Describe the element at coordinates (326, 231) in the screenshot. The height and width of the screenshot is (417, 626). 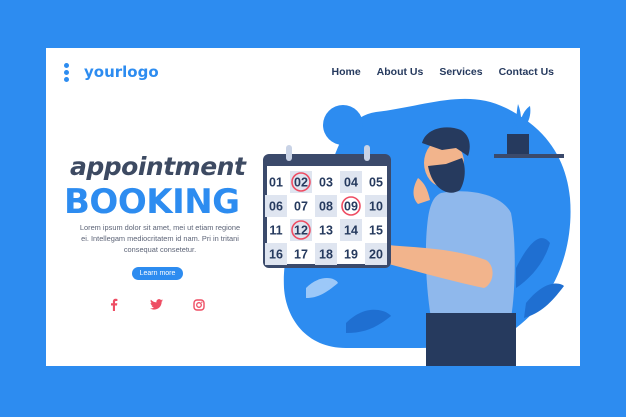
I see `calendar-day: 13` at that location.